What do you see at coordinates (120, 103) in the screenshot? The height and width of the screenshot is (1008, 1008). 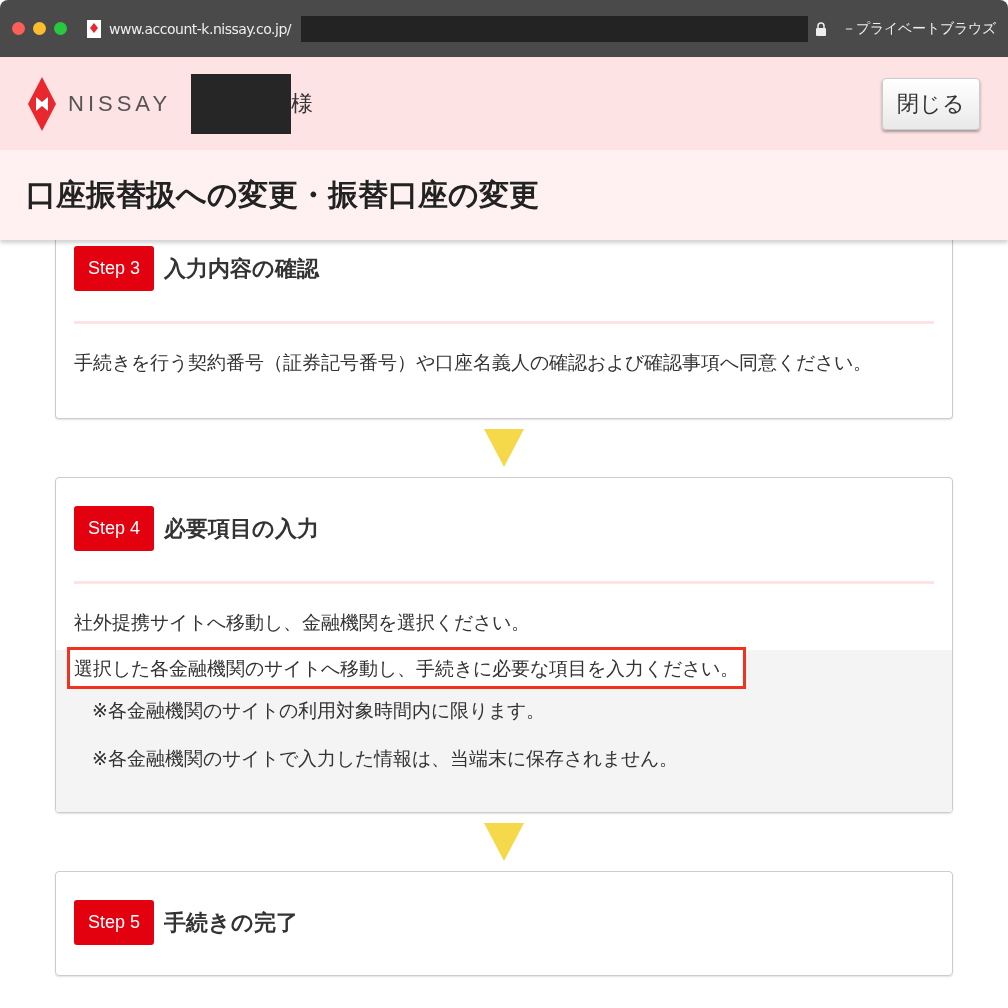 I see `logo-text: NISSAY` at bounding box center [120, 103].